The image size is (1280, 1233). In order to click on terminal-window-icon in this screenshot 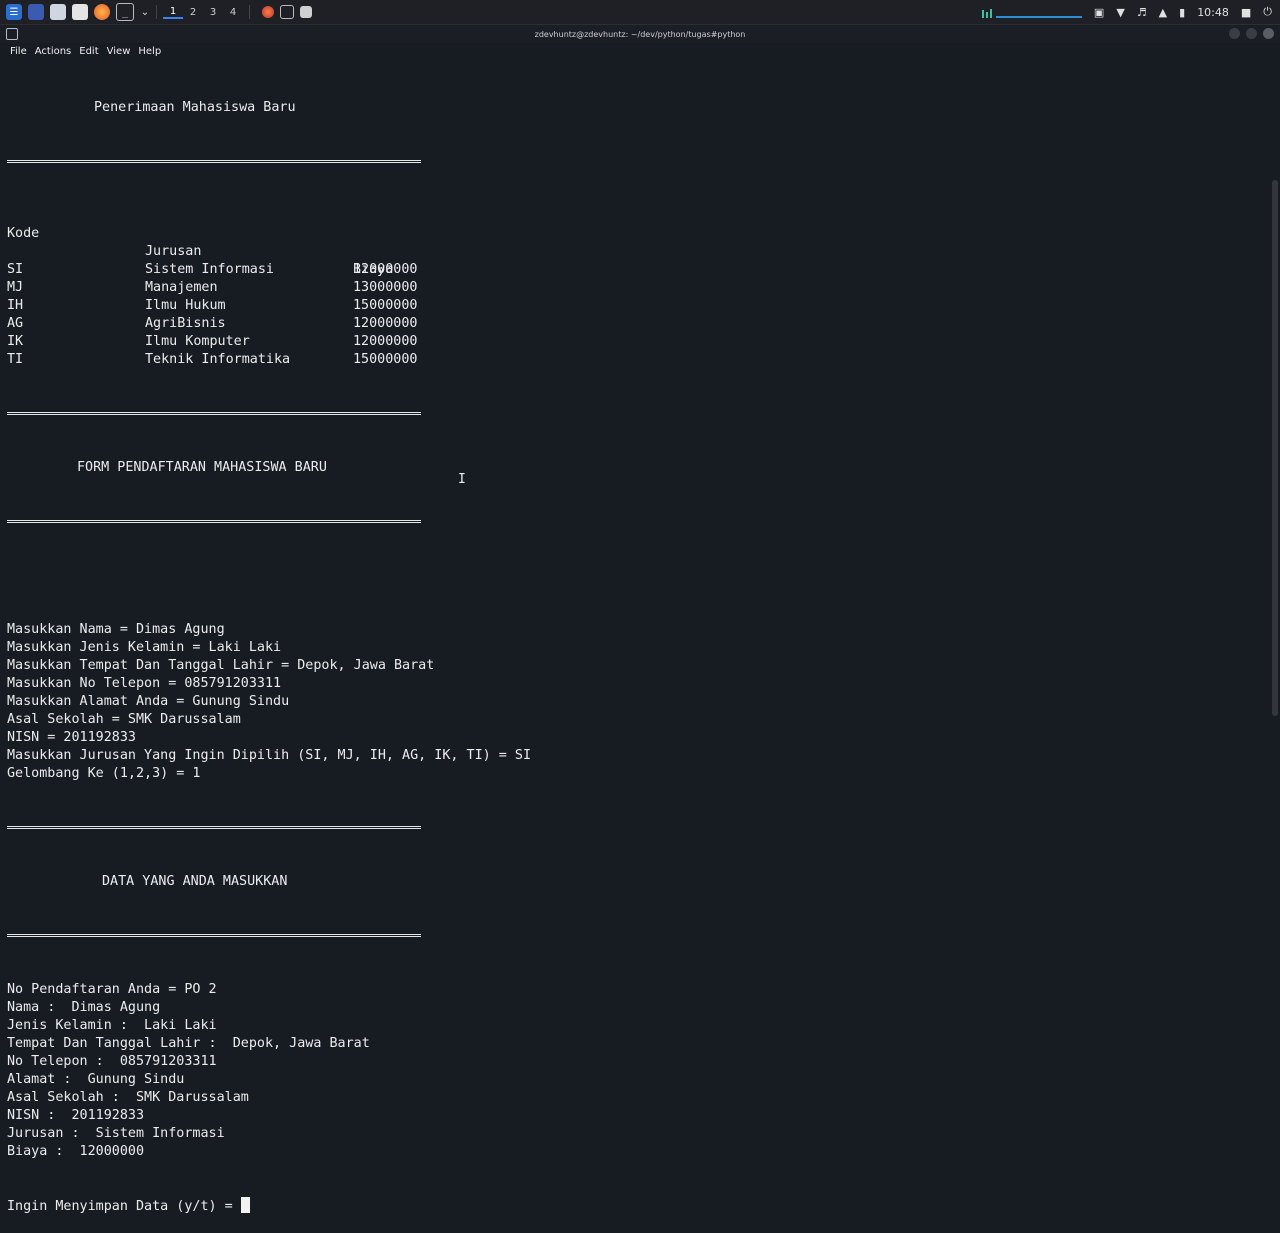, I will do `click(12, 34)`.